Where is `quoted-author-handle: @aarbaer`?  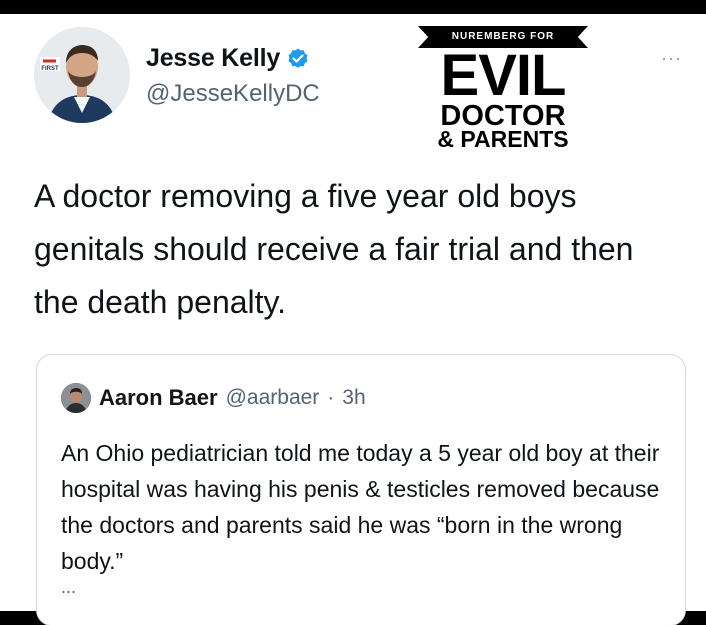 quoted-author-handle: @aarbaer is located at coordinates (273, 398).